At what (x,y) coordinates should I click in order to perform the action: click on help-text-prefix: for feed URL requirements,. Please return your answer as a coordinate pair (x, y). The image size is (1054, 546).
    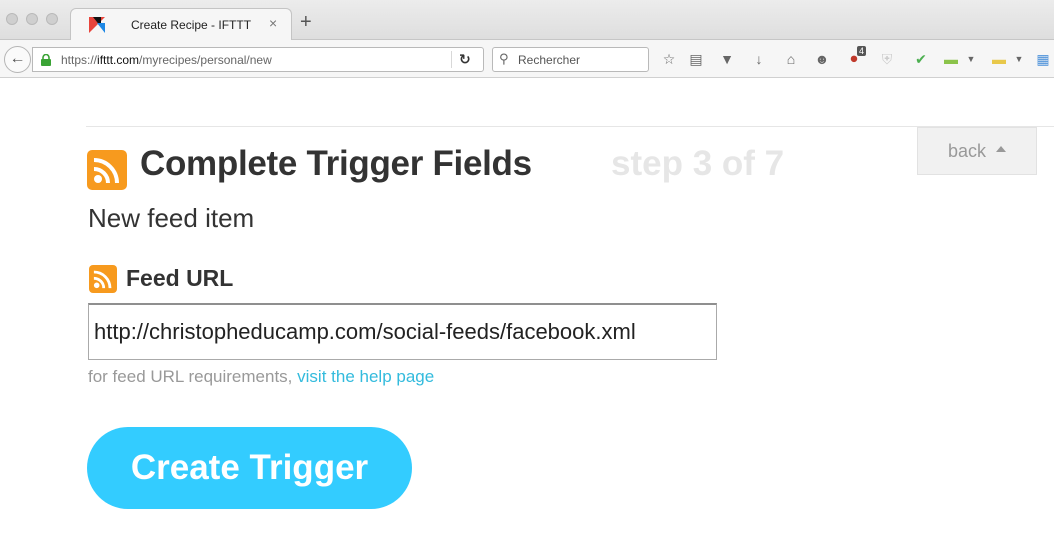
    Looking at the image, I should click on (190, 376).